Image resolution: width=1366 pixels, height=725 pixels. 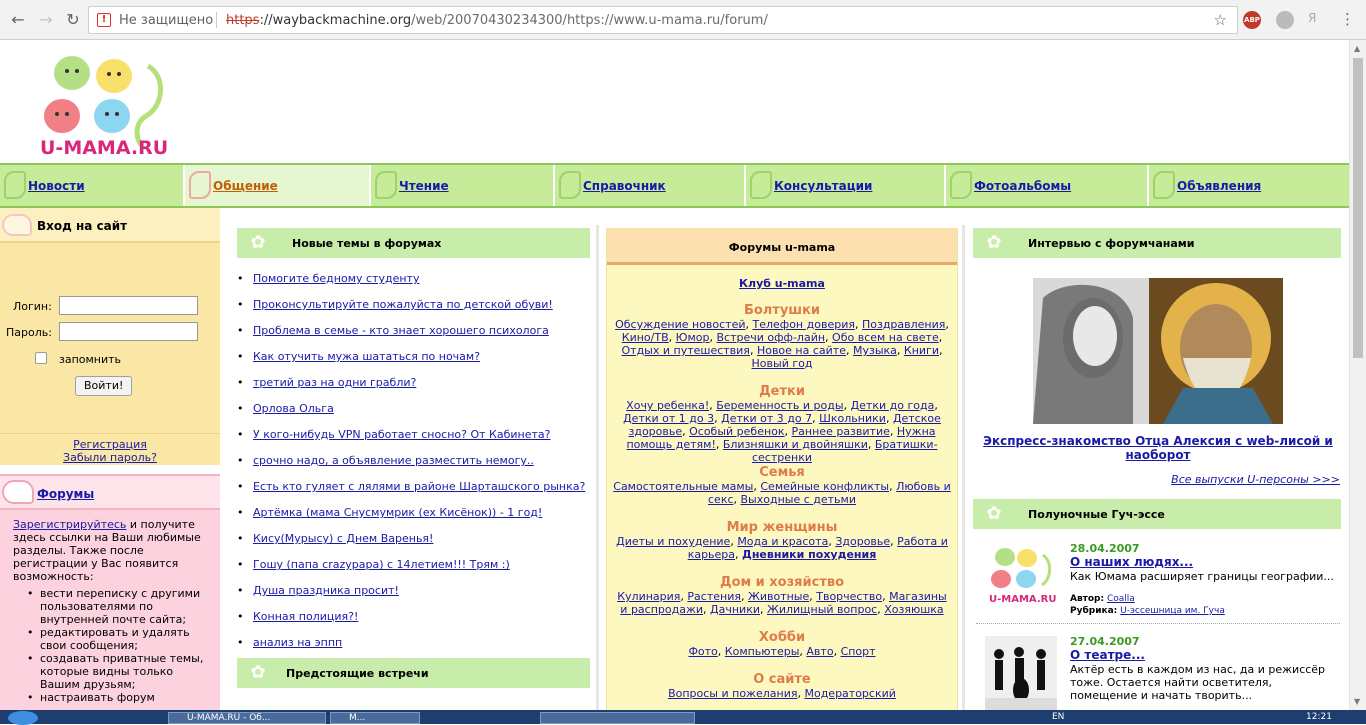 What do you see at coordinates (809, 554) in the screenshot?
I see `forum-link: Дневники похудения` at bounding box center [809, 554].